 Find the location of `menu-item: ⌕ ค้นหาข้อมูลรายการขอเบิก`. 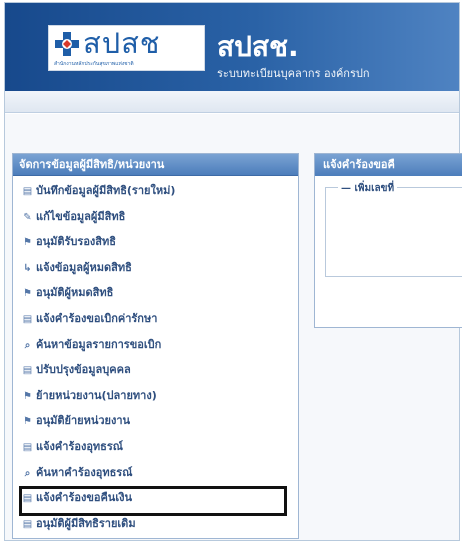

menu-item: ⌕ ค้นหาข้อมูลรายการขอเบิก is located at coordinates (155, 345).